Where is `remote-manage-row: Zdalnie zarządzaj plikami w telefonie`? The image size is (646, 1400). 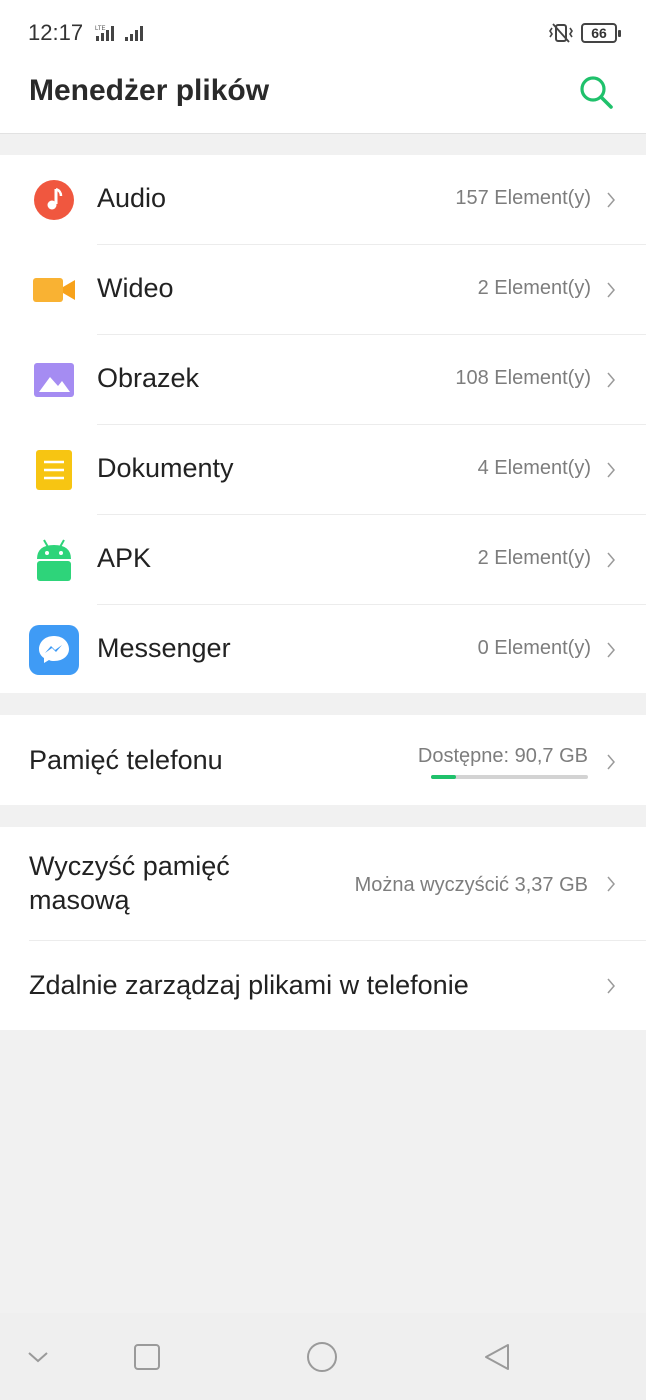
remote-manage-row: Zdalnie zarządzaj plikami w telefonie is located at coordinates (323, 985).